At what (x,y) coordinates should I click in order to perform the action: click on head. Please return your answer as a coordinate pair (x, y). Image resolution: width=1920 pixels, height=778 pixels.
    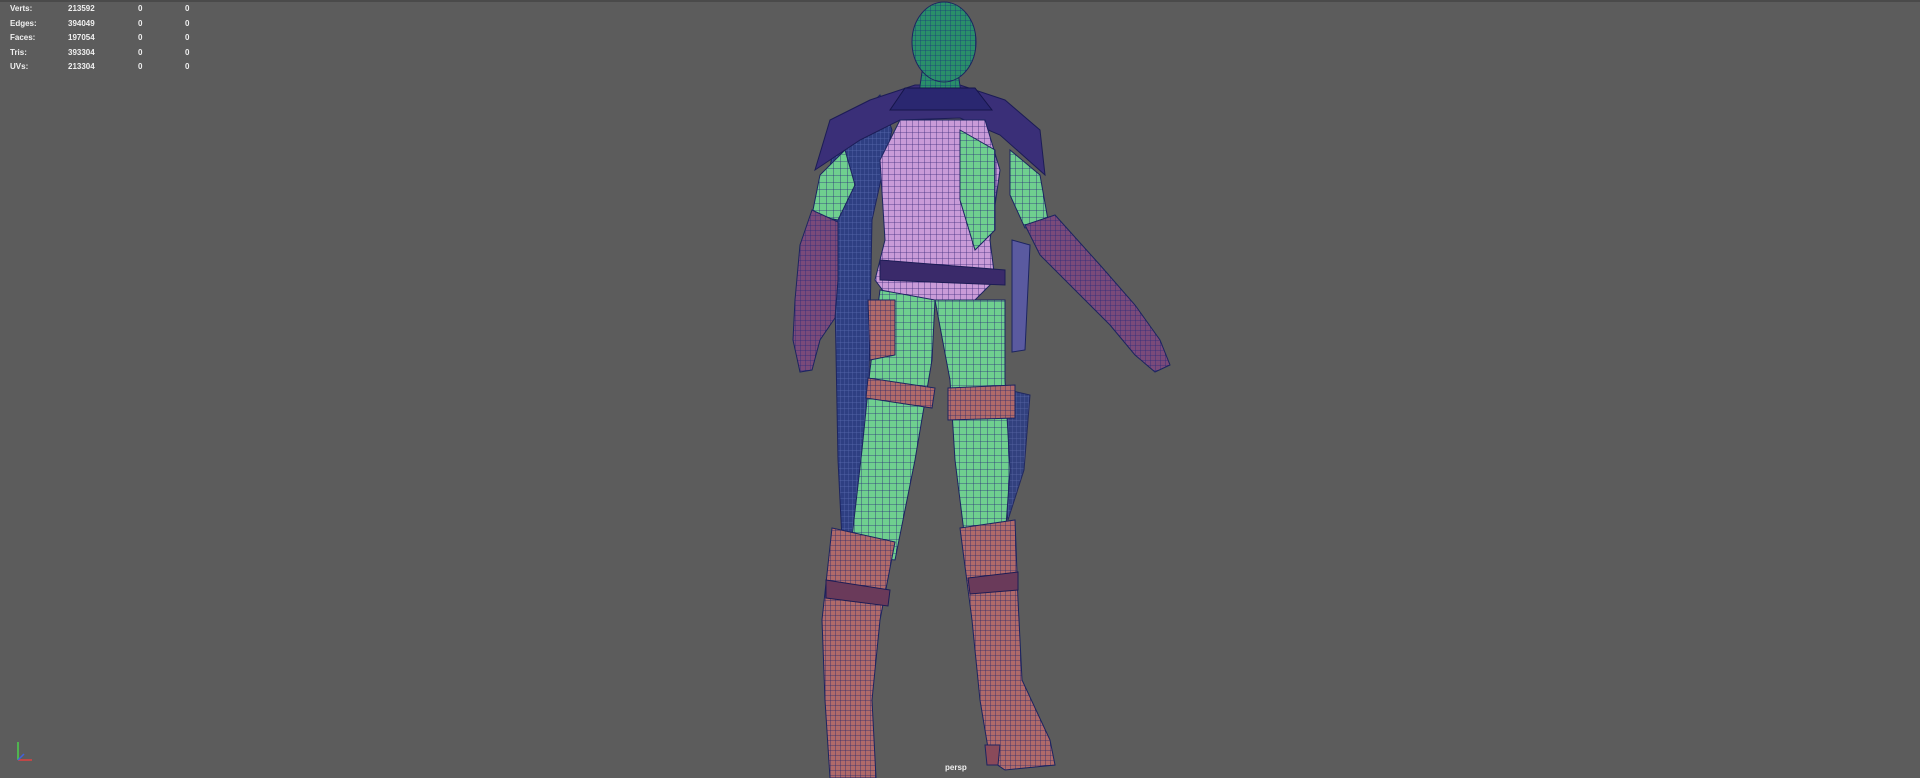
    Looking at the image, I should click on (944, 42).